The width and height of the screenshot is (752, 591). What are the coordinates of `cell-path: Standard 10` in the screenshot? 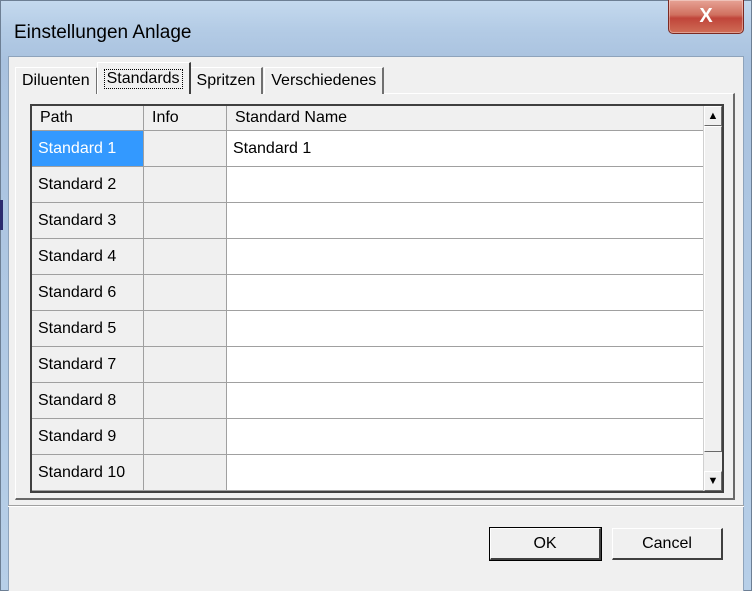 It's located at (88, 473).